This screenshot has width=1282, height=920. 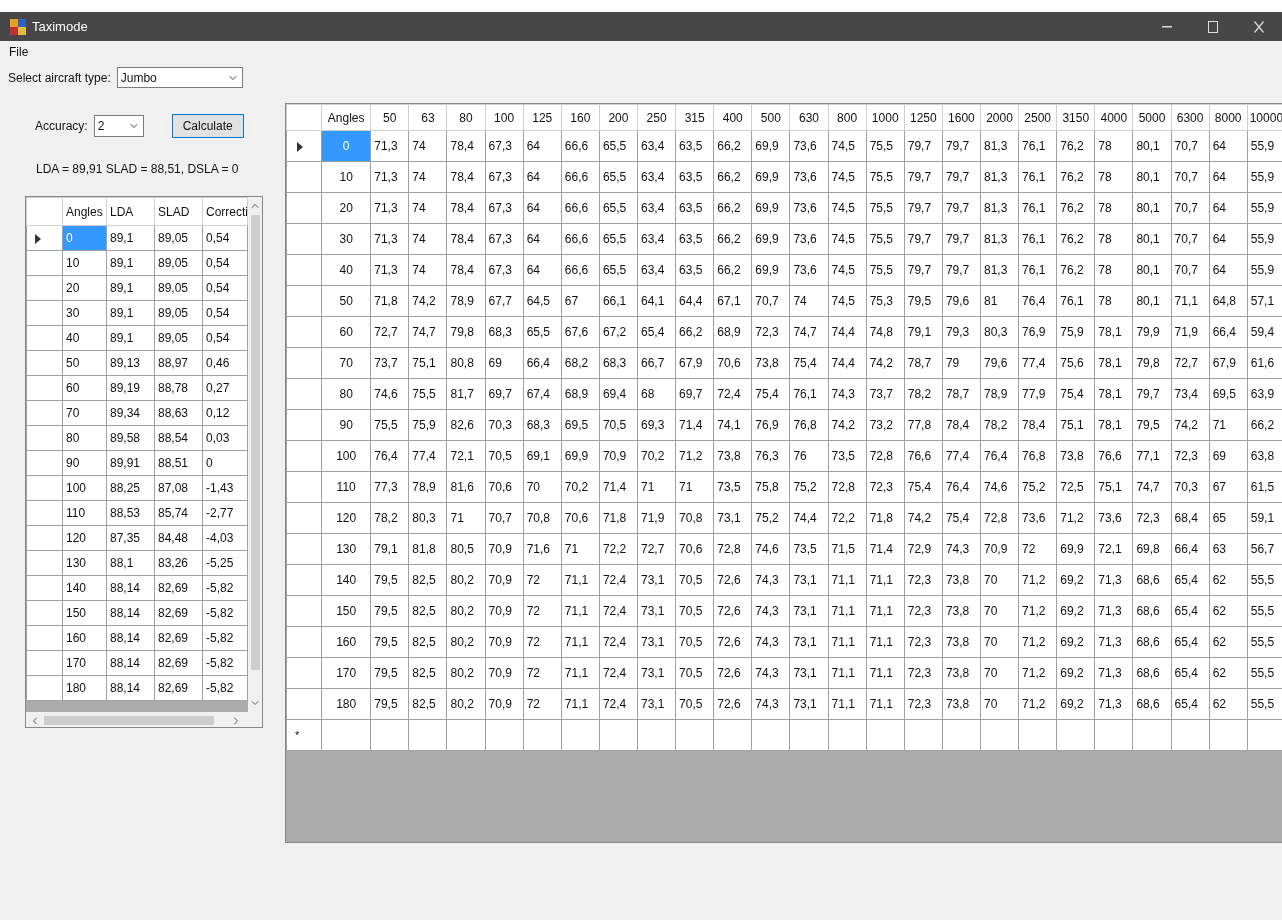 I want to click on accuracy-label: Accuracy:, so click(x=61, y=126).